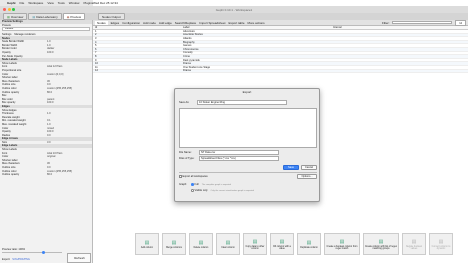 The height and width of the screenshot is (263, 468). I want to click on menu-file: File, so click(22, 3).